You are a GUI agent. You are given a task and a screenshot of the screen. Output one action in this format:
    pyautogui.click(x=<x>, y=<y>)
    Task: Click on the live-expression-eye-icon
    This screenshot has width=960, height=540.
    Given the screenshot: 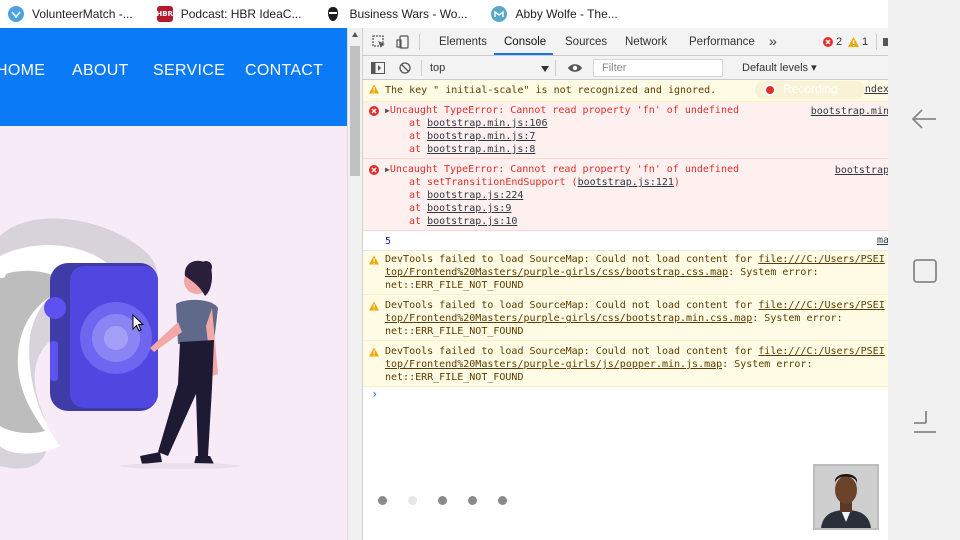 What is the action you would take?
    pyautogui.click(x=575, y=68)
    